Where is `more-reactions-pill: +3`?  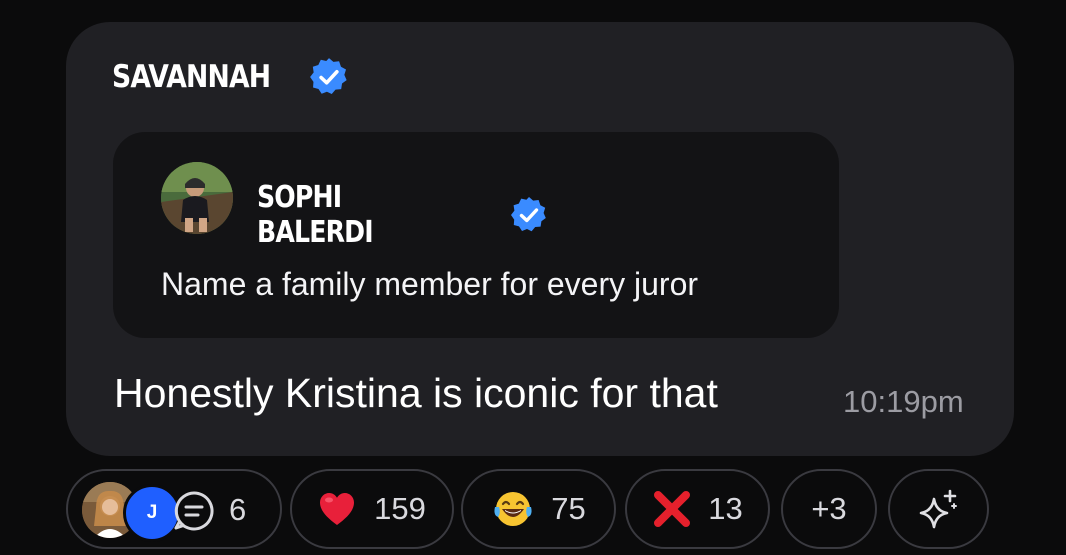 more-reactions-pill: +3 is located at coordinates (829, 509).